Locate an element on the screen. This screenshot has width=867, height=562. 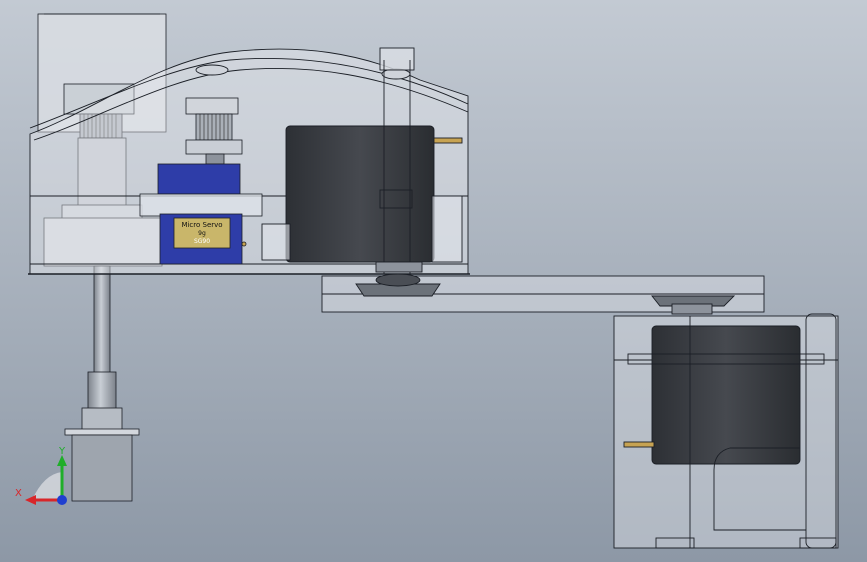
triad-y-label: Y is located at coordinates (62, 451).